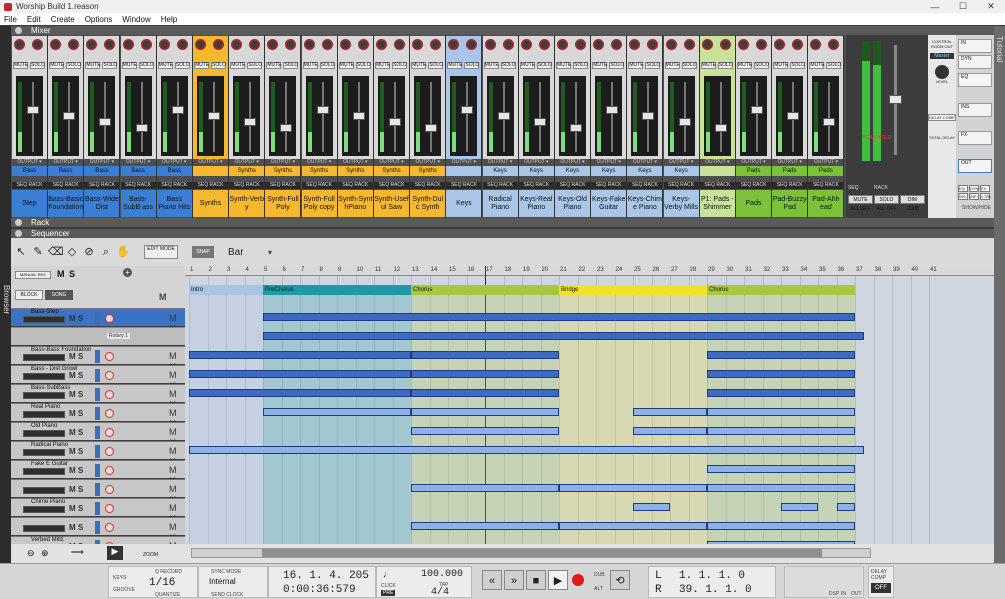 Image resolution: width=1005 pixels, height=599 pixels. Describe the element at coordinates (102, 203) in the screenshot. I see `channel-name: Bass-Wide Dist` at that location.